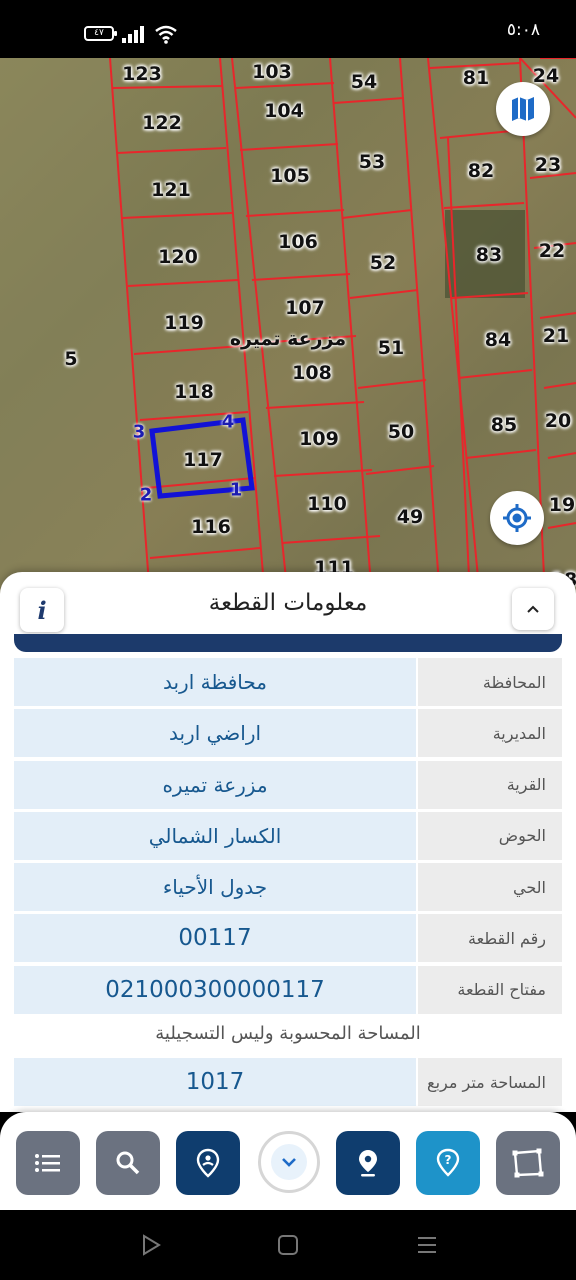  Describe the element at coordinates (288, 339) in the screenshot. I see `village-label: مزرعة تميره` at that location.